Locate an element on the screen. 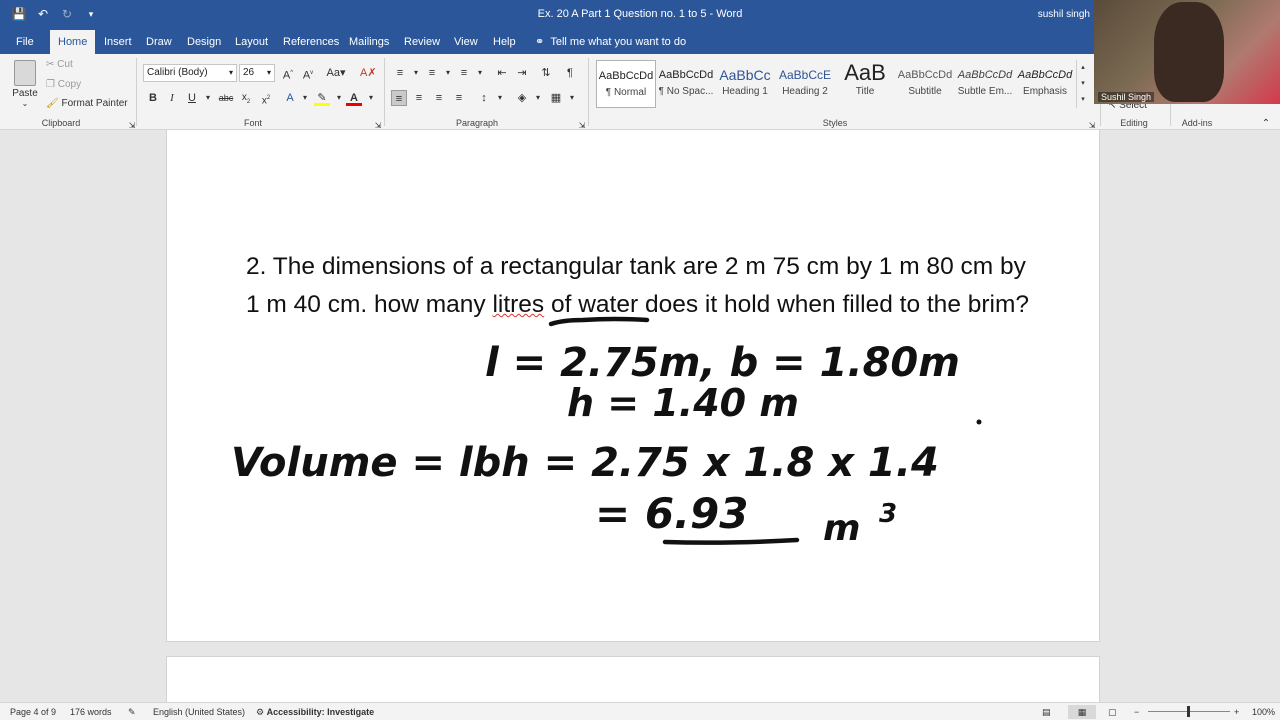 The image size is (1280, 720). account-name: sushil singh is located at coordinates (1064, 14).